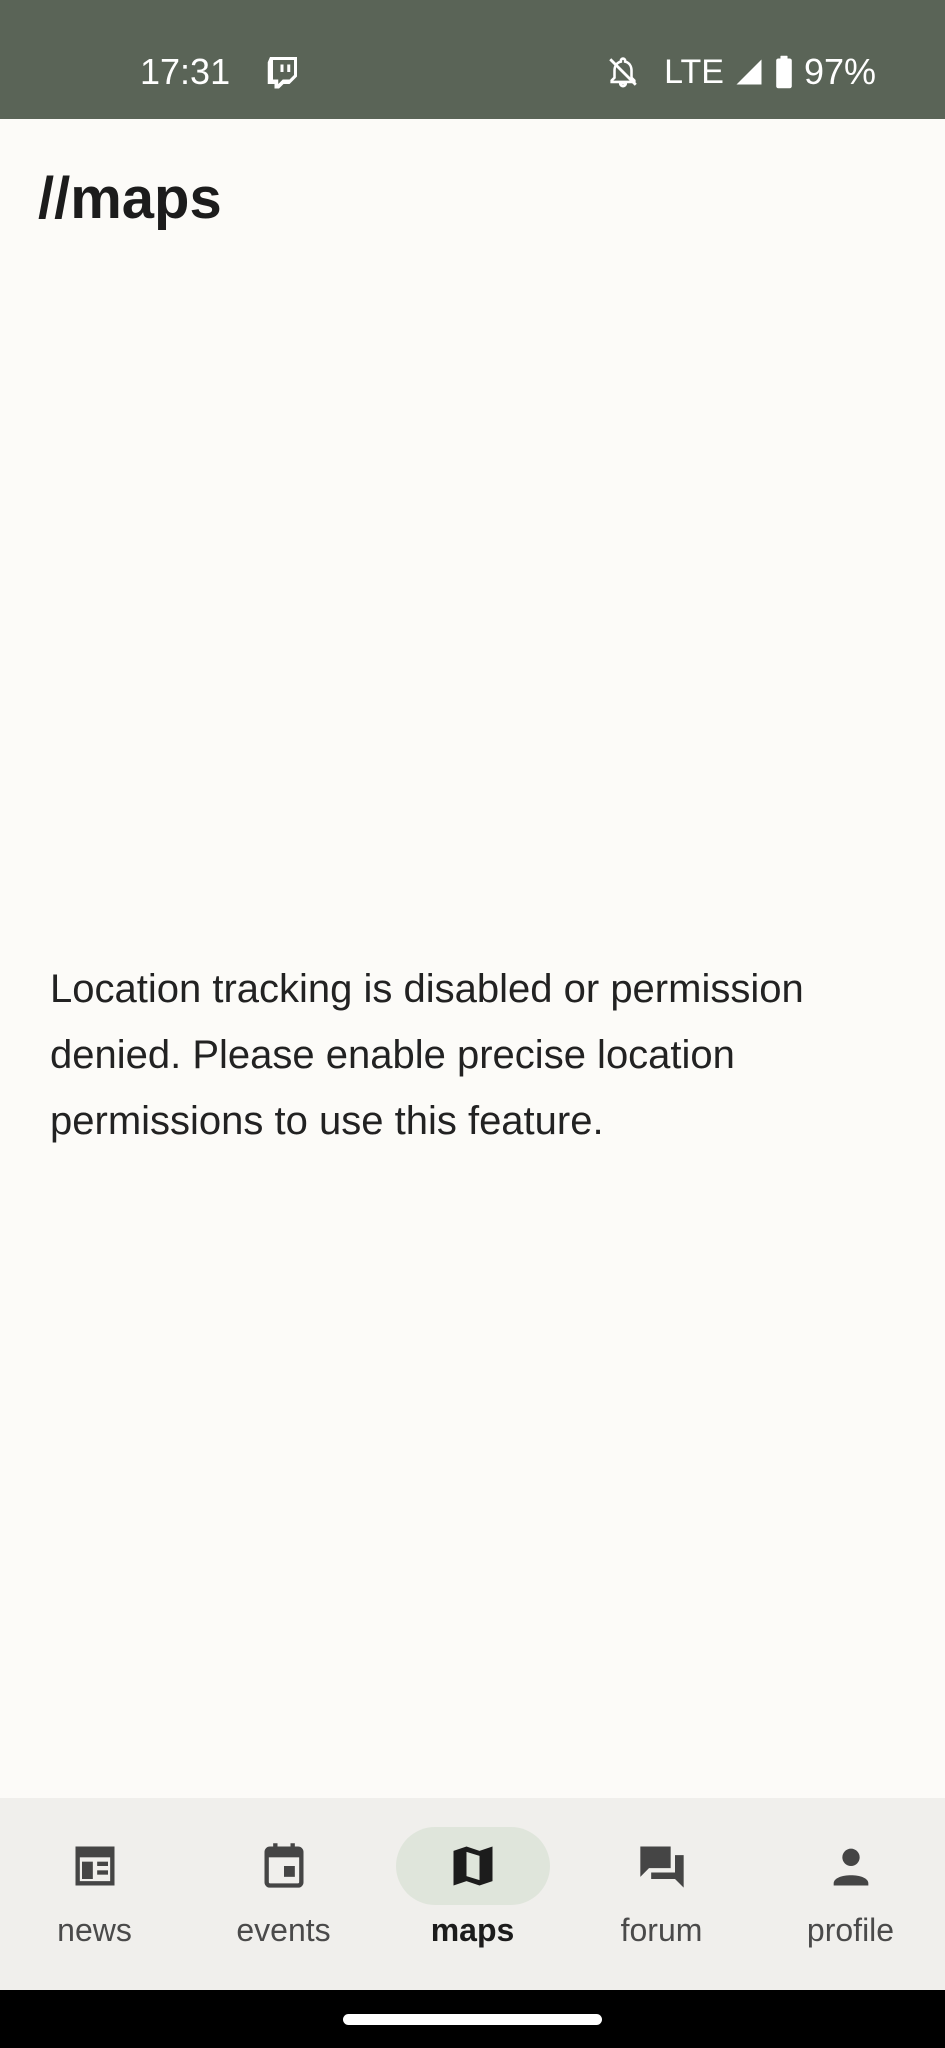 This screenshot has width=945, height=2048. What do you see at coordinates (623, 72) in the screenshot?
I see `bell-off-icon` at bounding box center [623, 72].